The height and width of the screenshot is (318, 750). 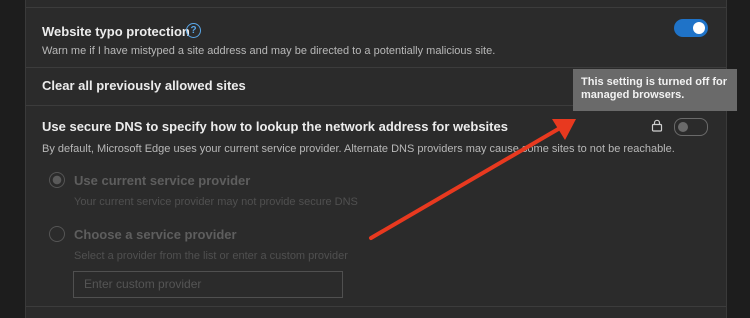 I want to click on current-provider-label: Use current service provider, so click(x=162, y=180).